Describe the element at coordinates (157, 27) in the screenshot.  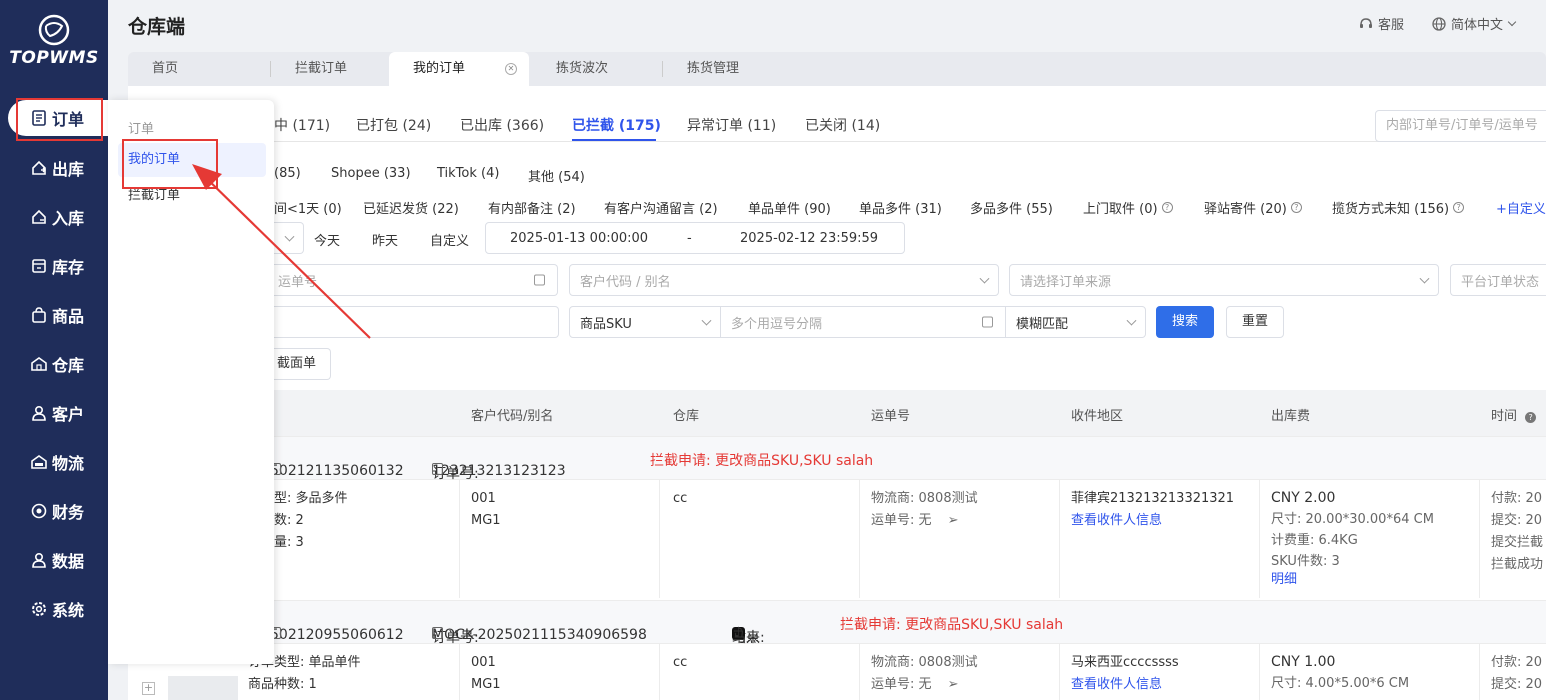
I see `page-title: 仓库端` at that location.